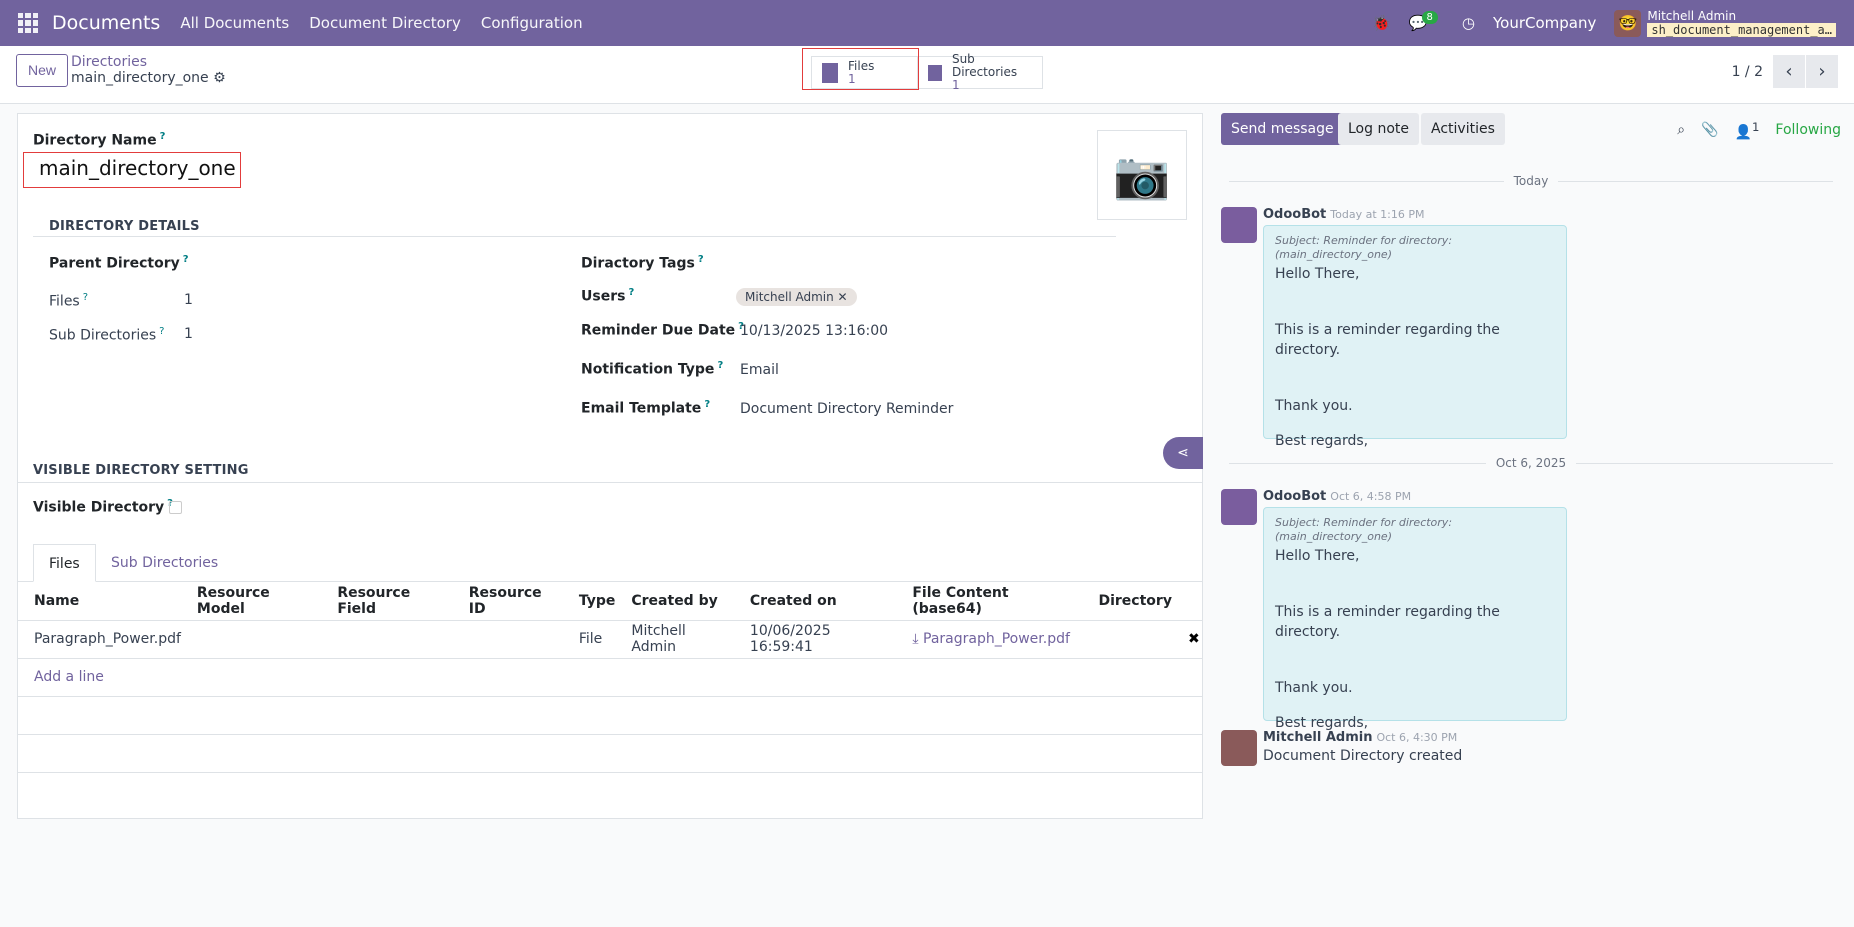 This screenshot has height=927, width=1854. What do you see at coordinates (107, 335) in the screenshot?
I see `subdirectories-label: Sub Directories?` at bounding box center [107, 335].